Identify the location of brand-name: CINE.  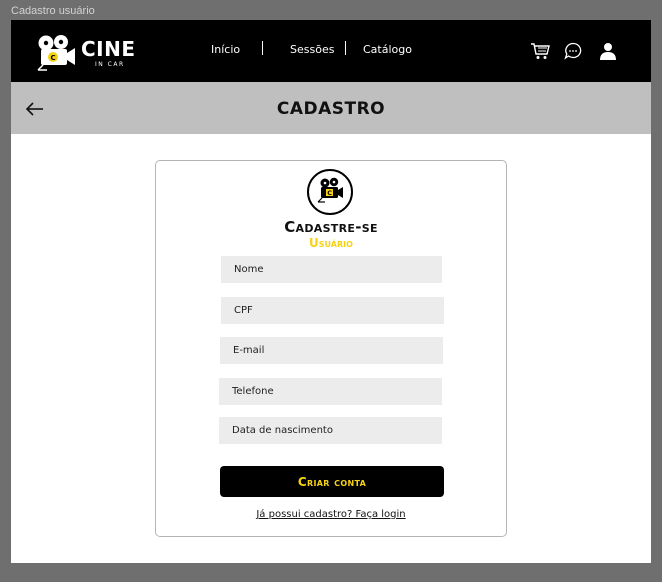
(108, 49).